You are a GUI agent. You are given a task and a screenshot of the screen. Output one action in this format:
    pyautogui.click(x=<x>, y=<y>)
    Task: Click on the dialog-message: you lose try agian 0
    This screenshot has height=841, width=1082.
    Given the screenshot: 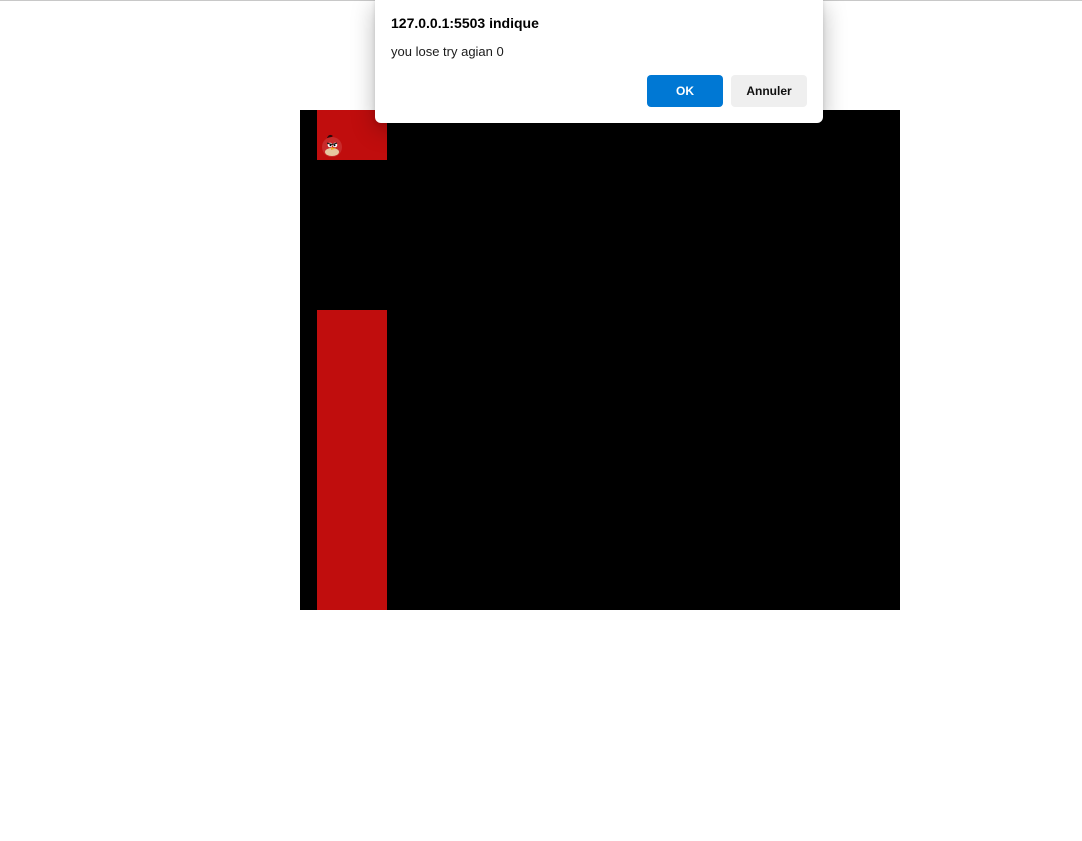 What is the action you would take?
    pyautogui.click(x=447, y=51)
    